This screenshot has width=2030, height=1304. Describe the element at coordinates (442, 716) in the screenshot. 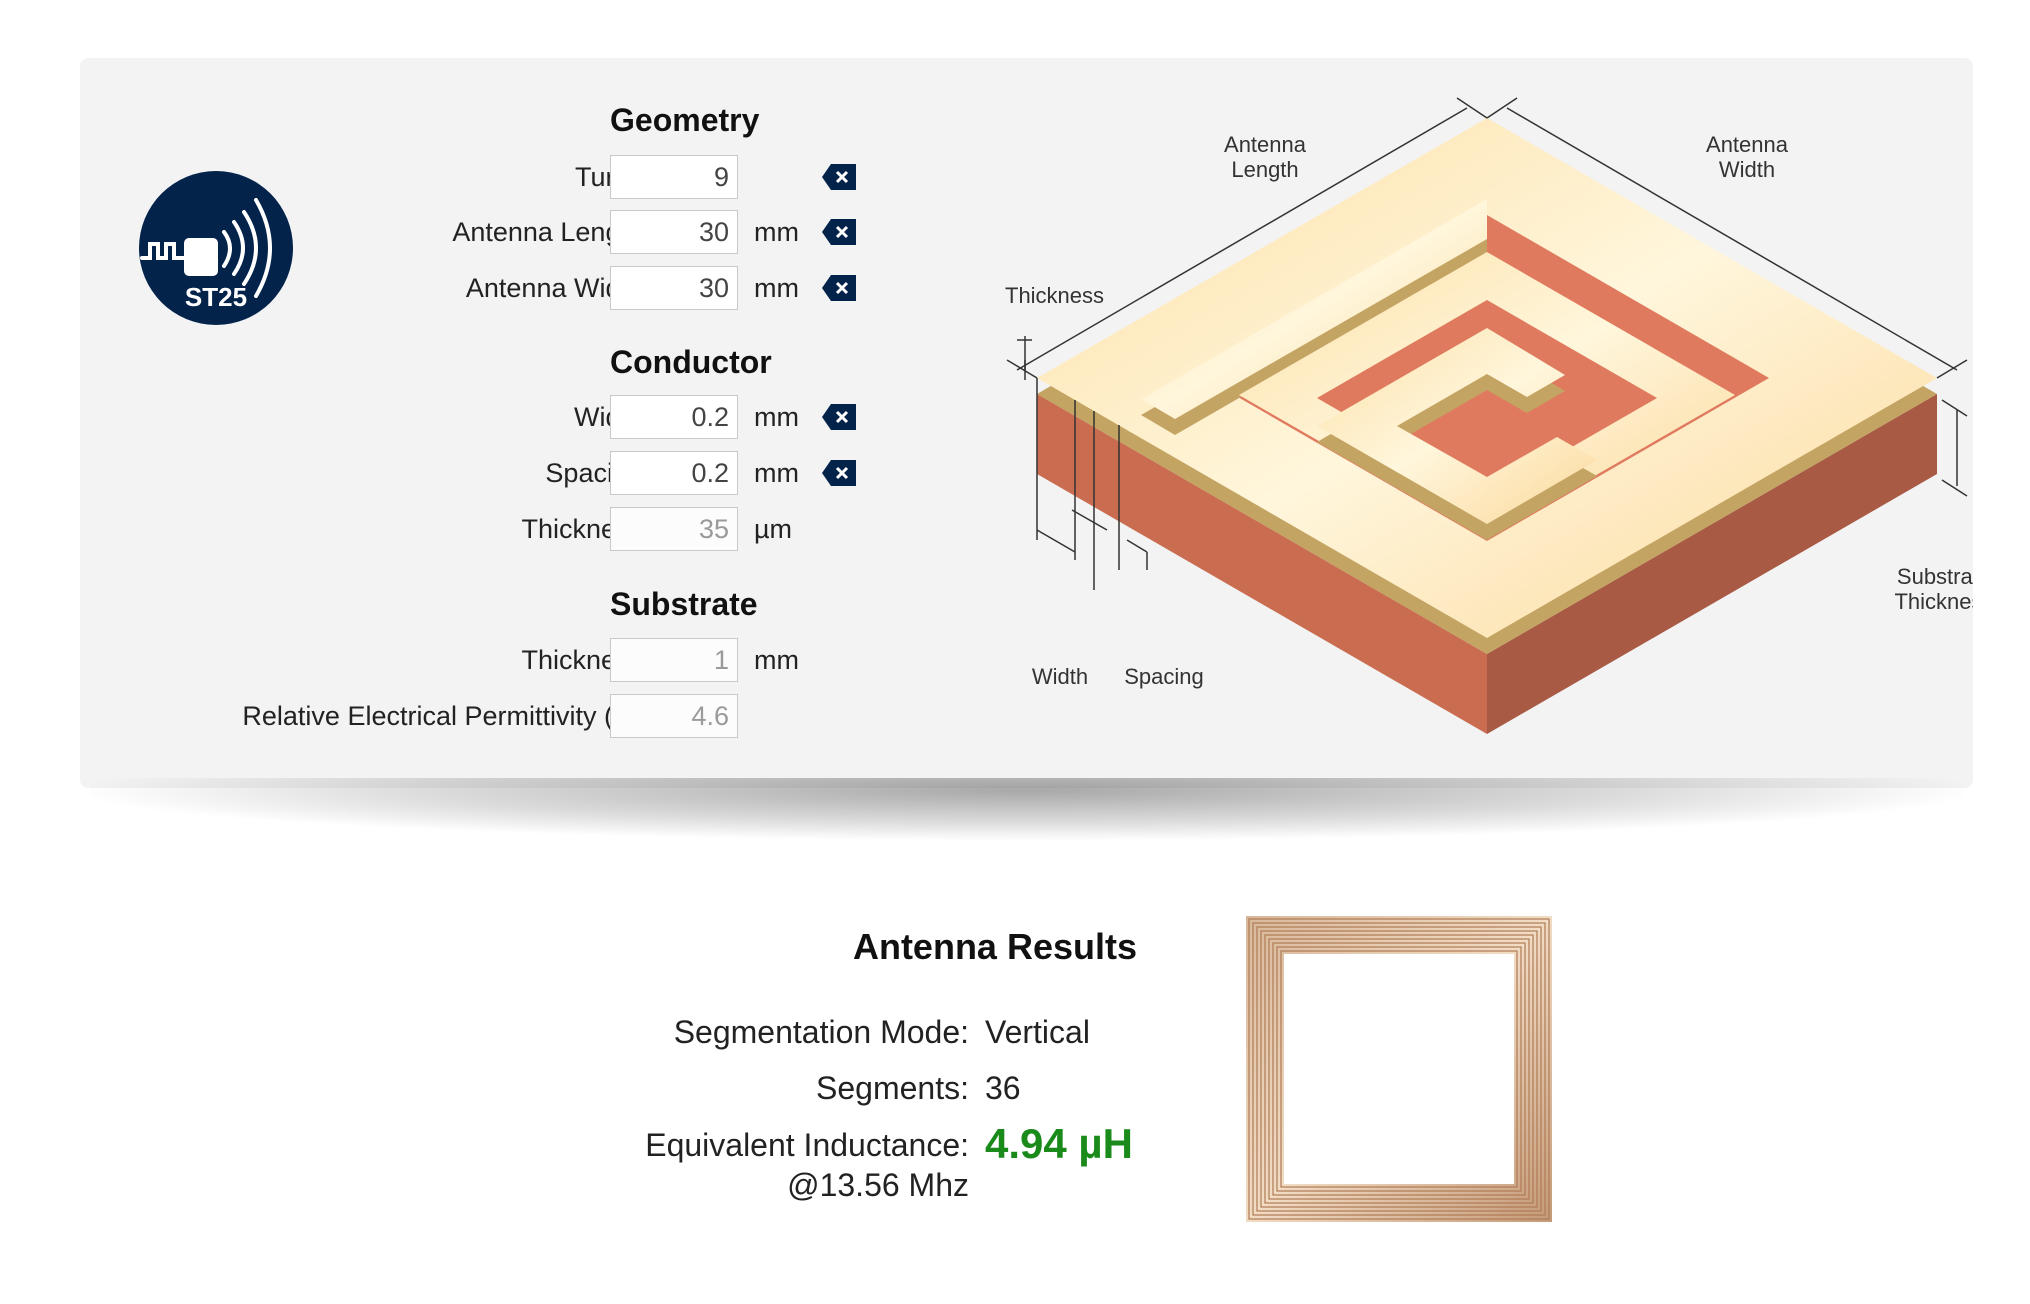

I see `permittivity-label: Relative Electrical Permittivity (εr)` at that location.